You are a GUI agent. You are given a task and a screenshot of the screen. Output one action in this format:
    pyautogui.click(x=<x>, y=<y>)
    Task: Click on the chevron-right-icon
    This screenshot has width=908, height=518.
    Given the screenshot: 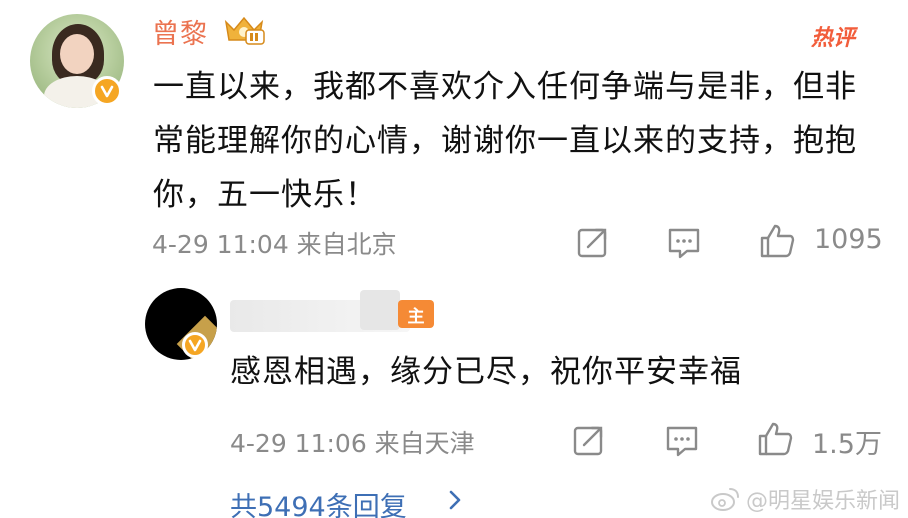 What is the action you would take?
    pyautogui.click(x=455, y=500)
    